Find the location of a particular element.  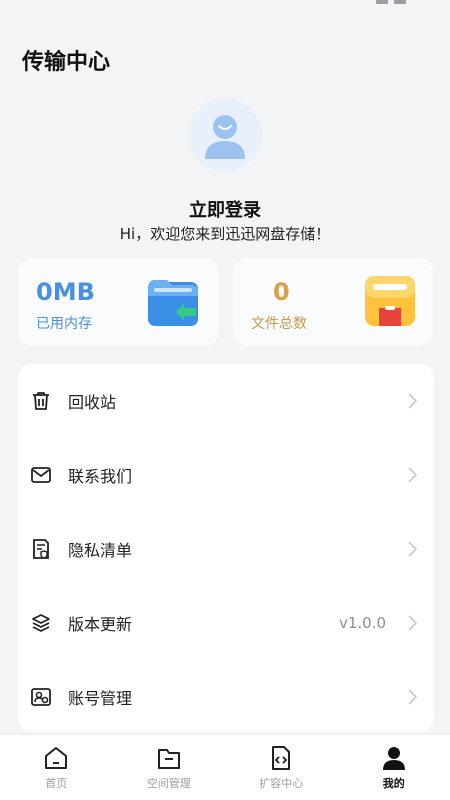

menu-item-label: 账号管理 is located at coordinates (100, 698).